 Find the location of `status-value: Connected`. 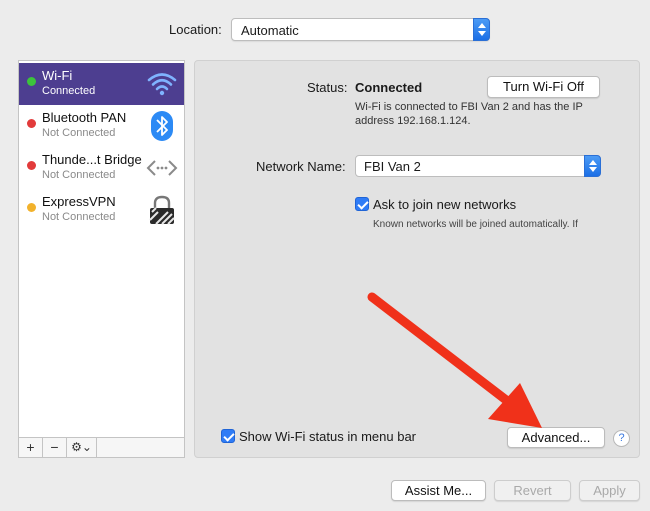

status-value: Connected is located at coordinates (389, 87).